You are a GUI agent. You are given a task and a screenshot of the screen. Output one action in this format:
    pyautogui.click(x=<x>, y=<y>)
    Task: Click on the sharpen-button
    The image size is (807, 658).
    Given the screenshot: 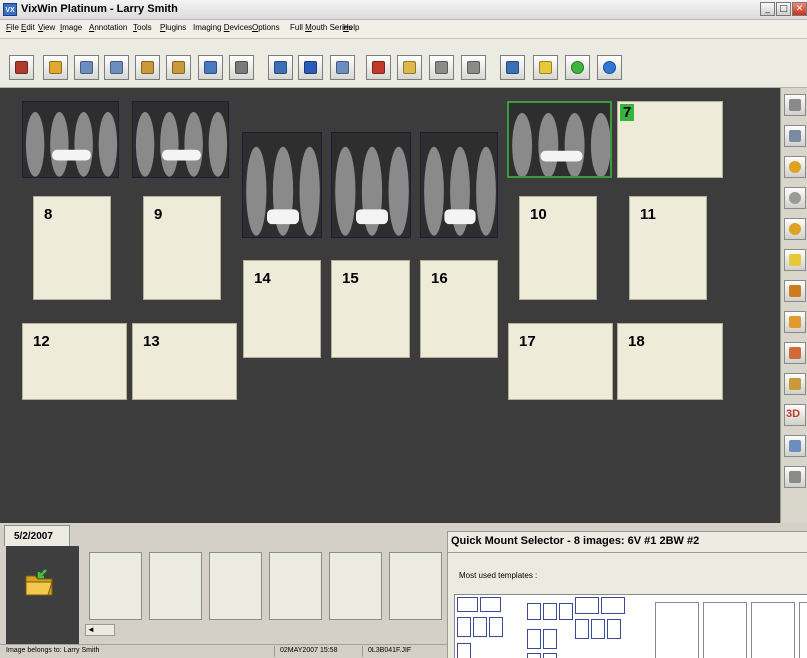 What is the action you would take?
    pyautogui.click(x=795, y=322)
    